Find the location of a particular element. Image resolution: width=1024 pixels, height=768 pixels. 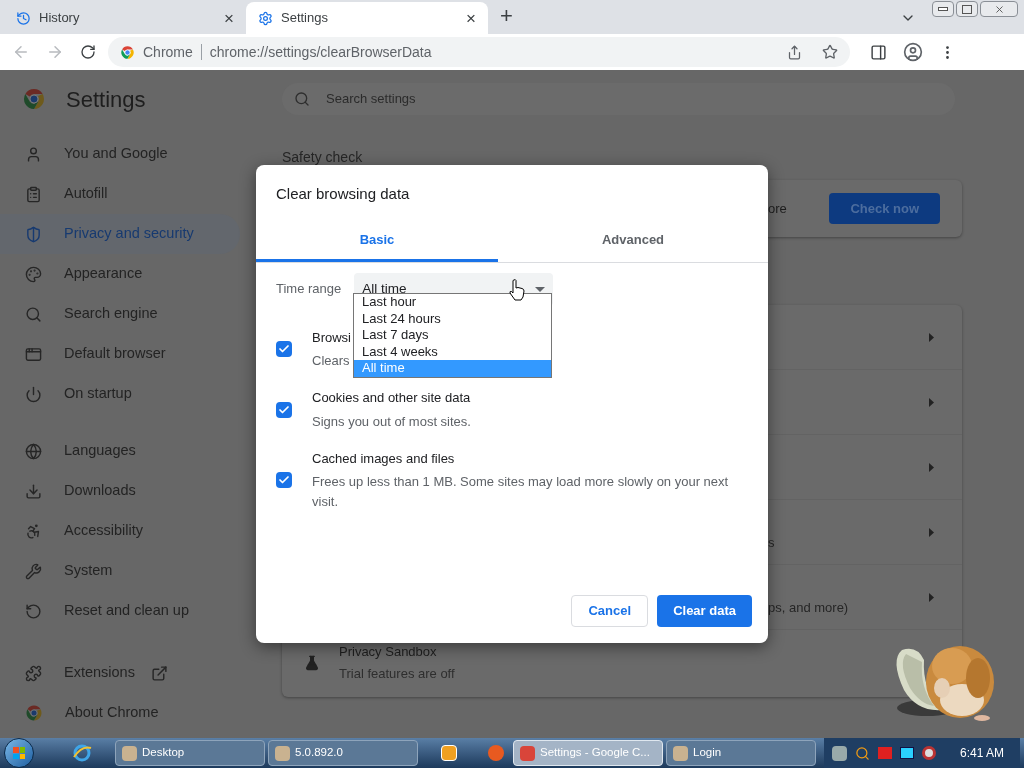

sidebar-item: Default browser is located at coordinates (120, 354).